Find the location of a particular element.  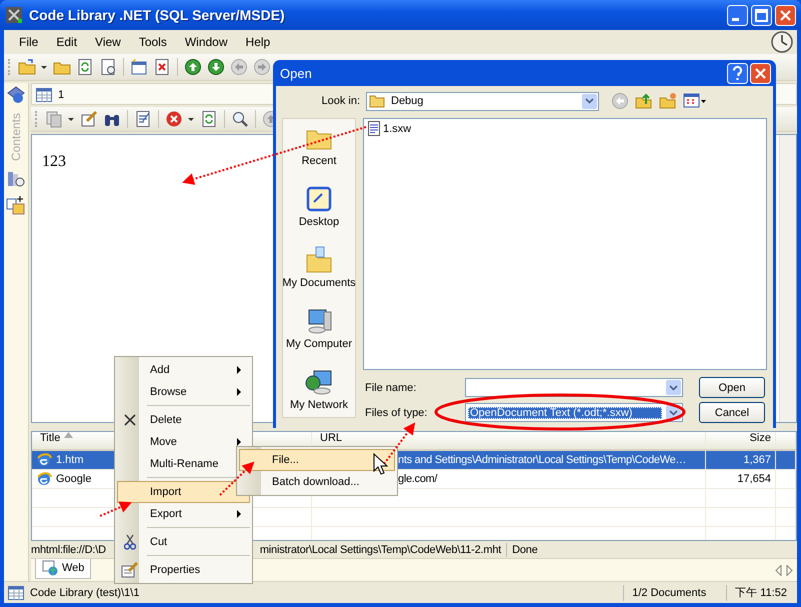

minimize-button is located at coordinates (737, 15).